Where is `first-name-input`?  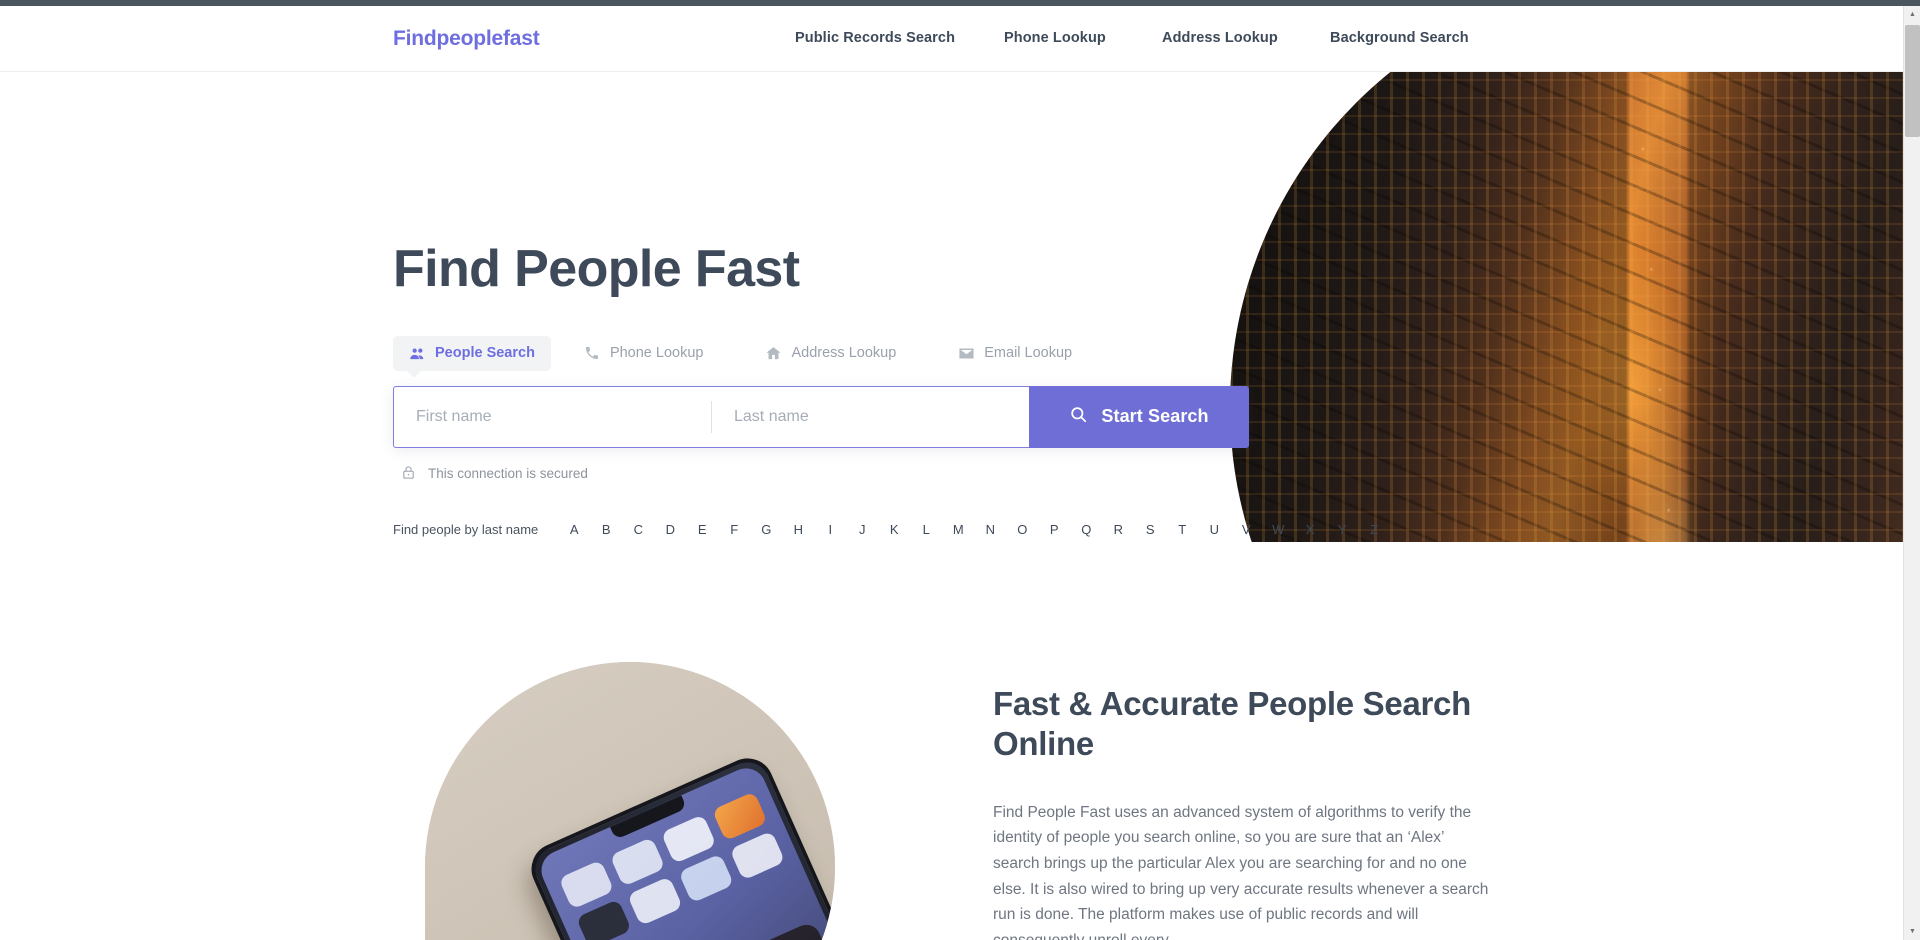
first-name-input is located at coordinates (552, 416).